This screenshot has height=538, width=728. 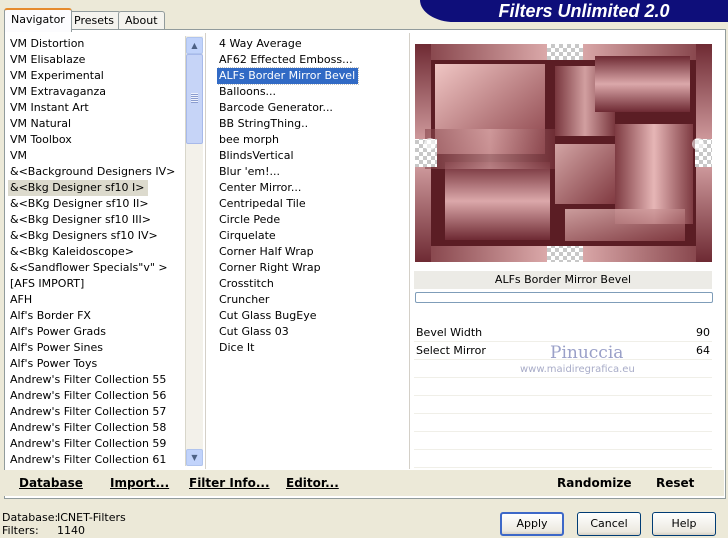 I want to click on filter-list-item: Dice It, so click(x=237, y=348).